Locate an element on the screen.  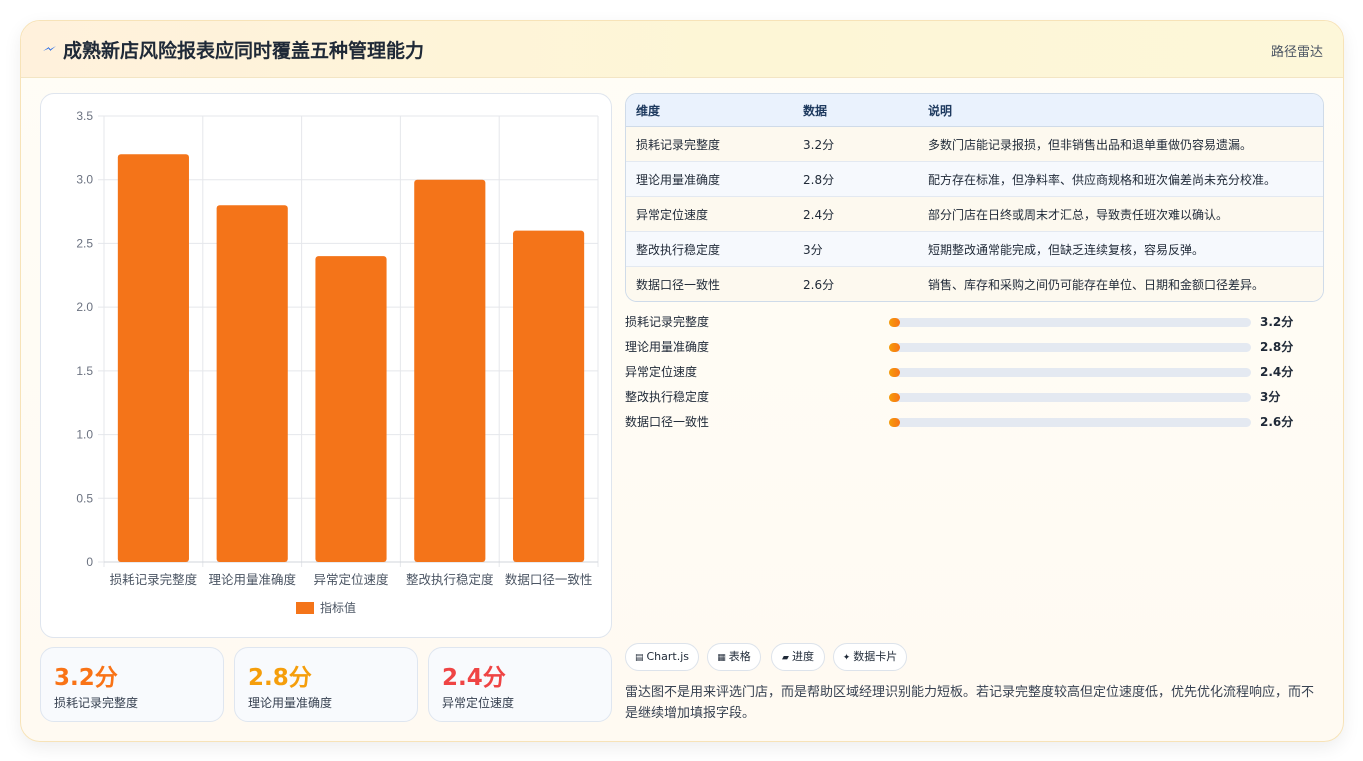
table-header-cell: 数据 is located at coordinates (855, 110).